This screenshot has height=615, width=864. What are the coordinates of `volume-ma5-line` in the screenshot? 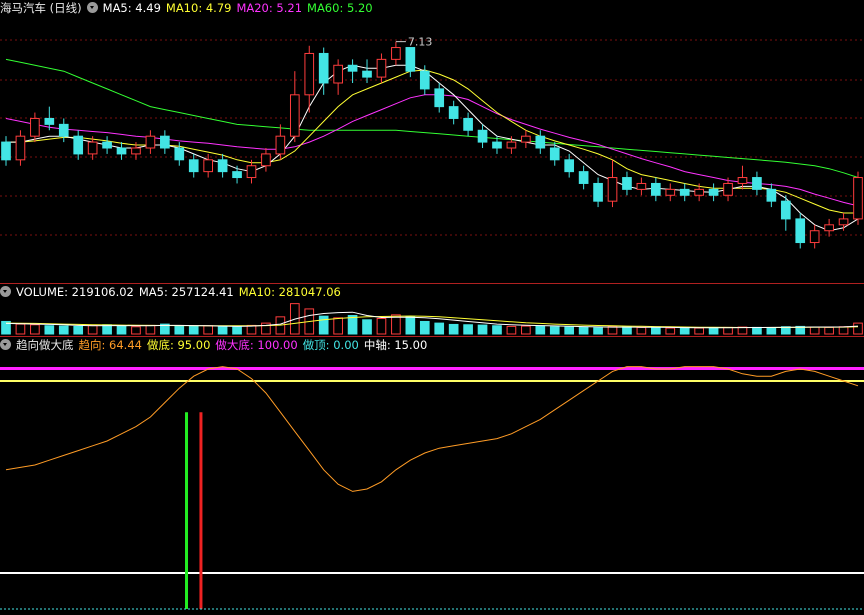 It's located at (432, 320).